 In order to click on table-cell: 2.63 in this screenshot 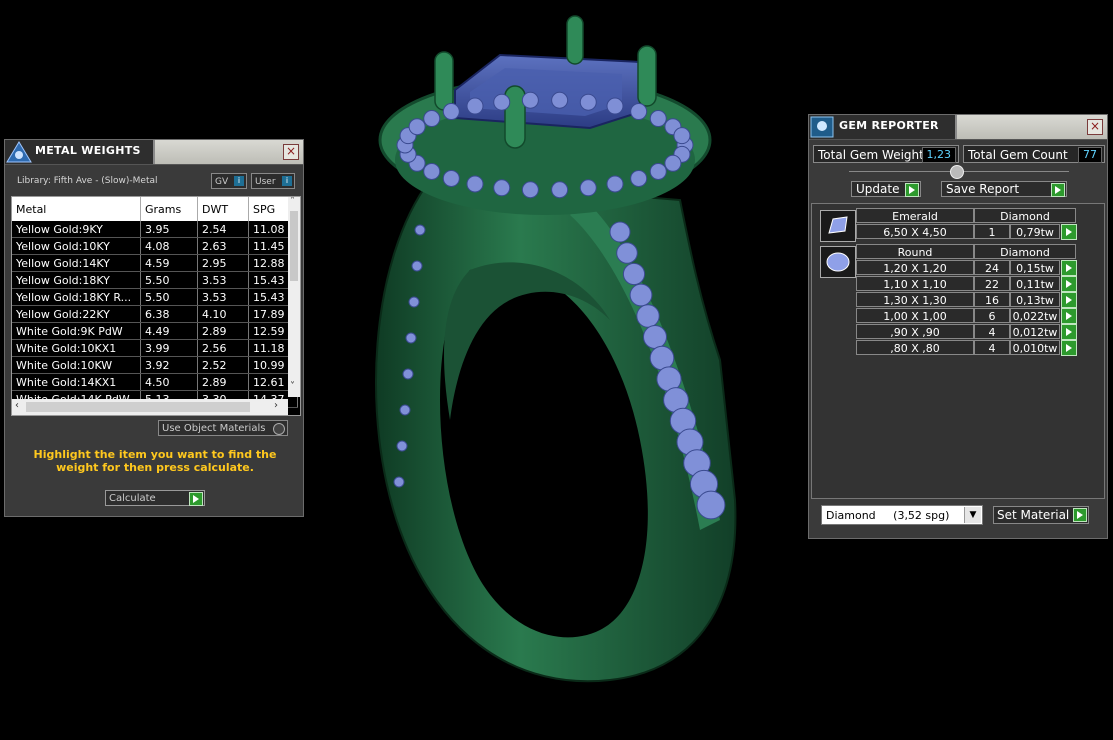, I will do `click(223, 246)`.